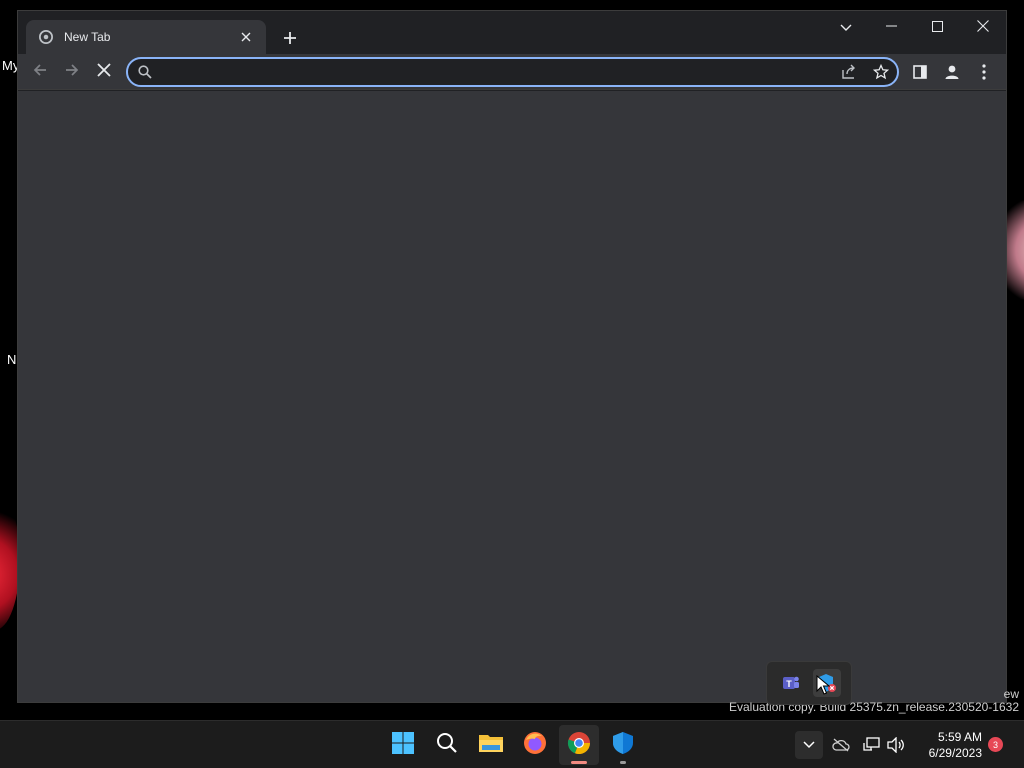 The height and width of the screenshot is (768, 1024). I want to click on notification-badge: 3, so click(995, 744).